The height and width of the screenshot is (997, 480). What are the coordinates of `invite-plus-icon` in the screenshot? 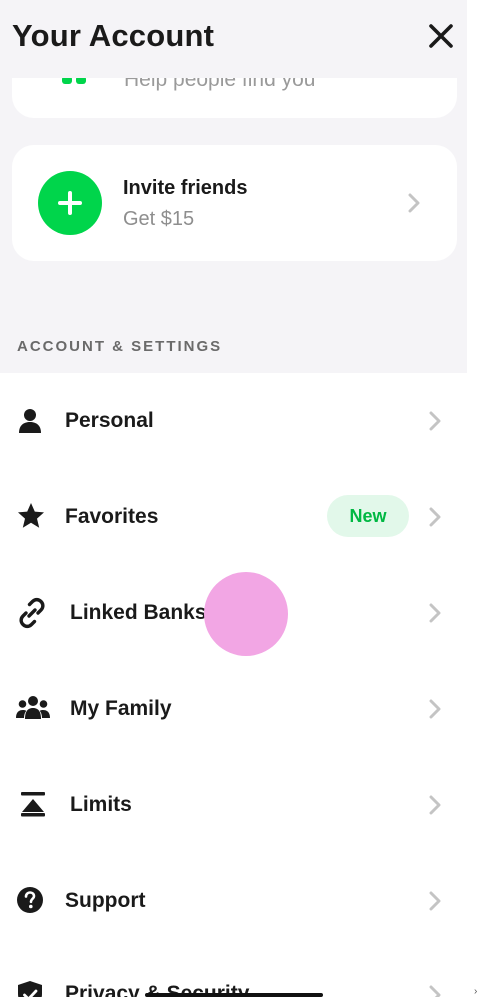 It's located at (70, 203).